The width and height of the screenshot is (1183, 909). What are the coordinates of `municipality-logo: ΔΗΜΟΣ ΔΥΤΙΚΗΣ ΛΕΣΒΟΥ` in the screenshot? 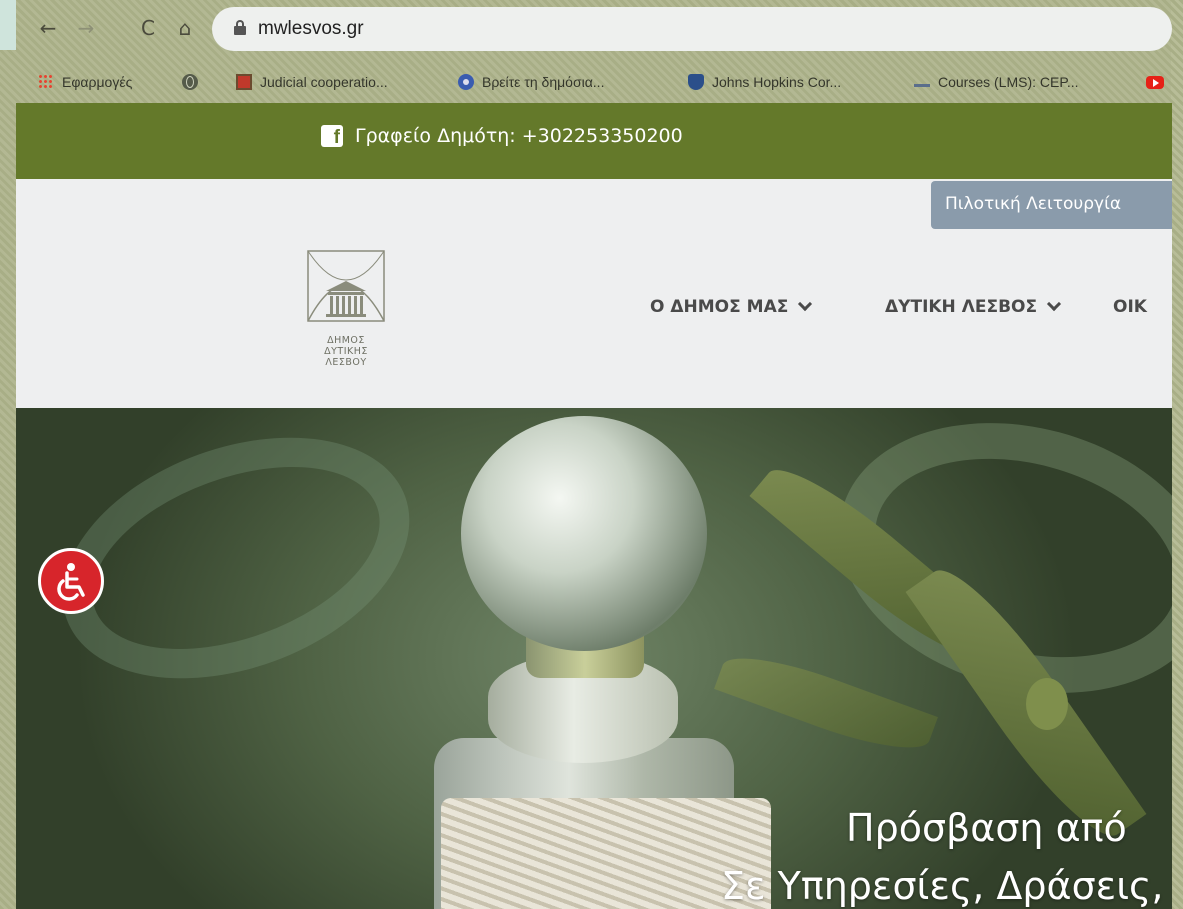 It's located at (346, 314).